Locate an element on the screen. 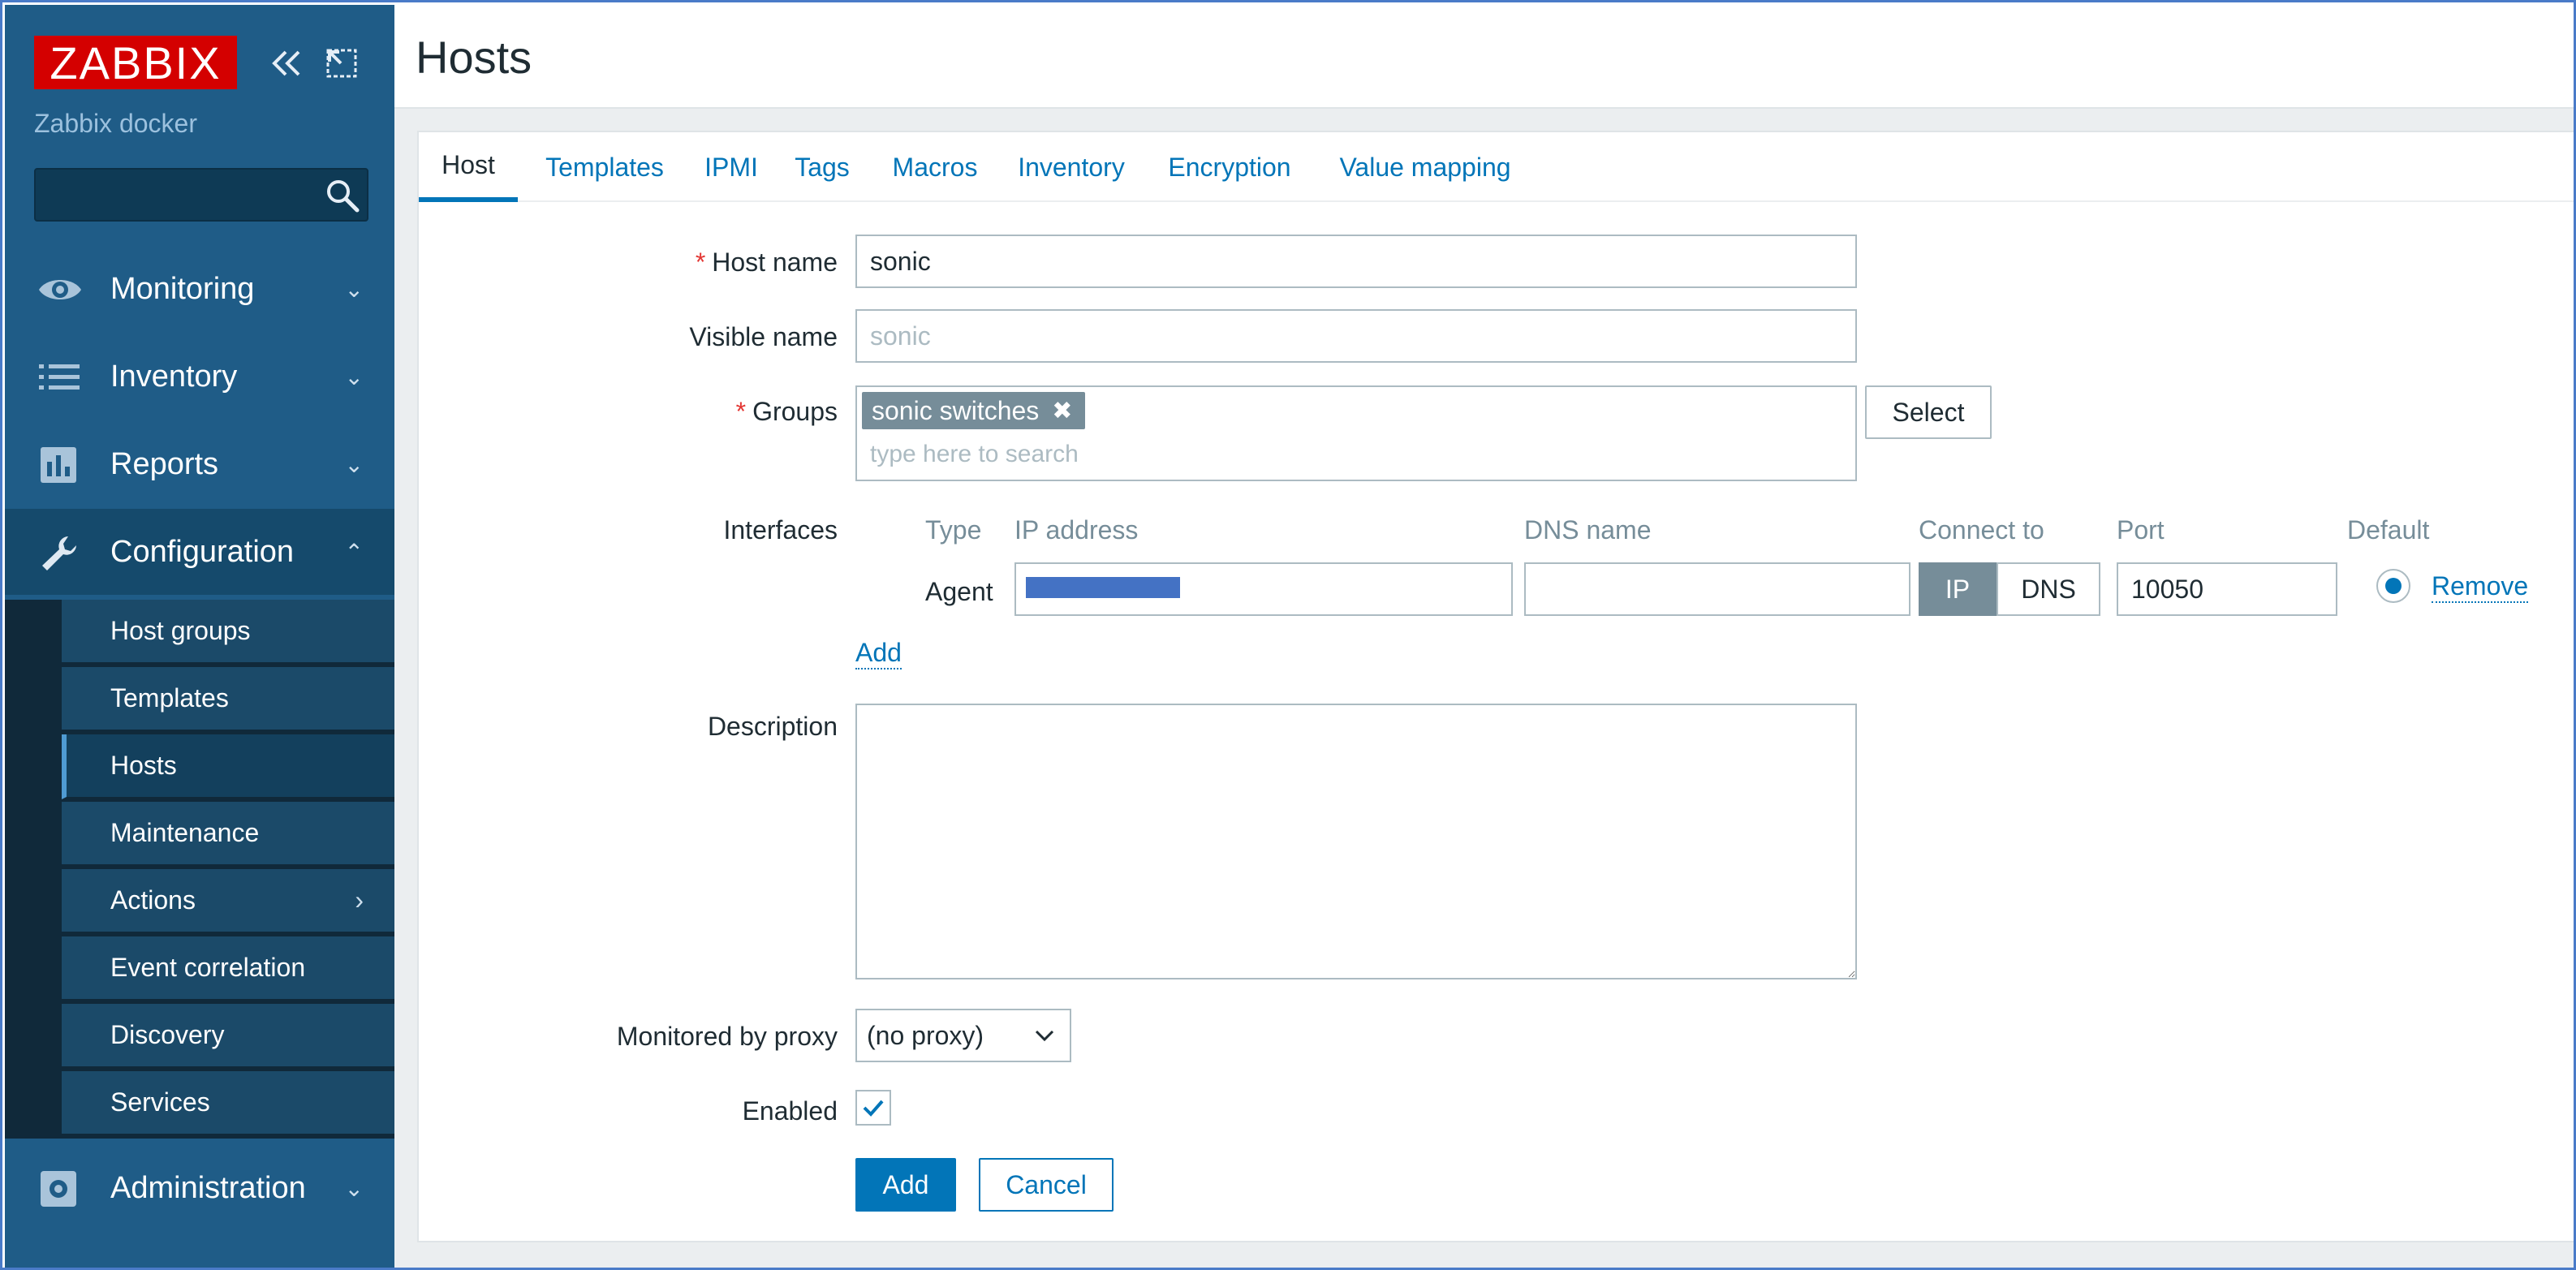  nav-monitoring: Monitoring ⌄ is located at coordinates (199, 289).